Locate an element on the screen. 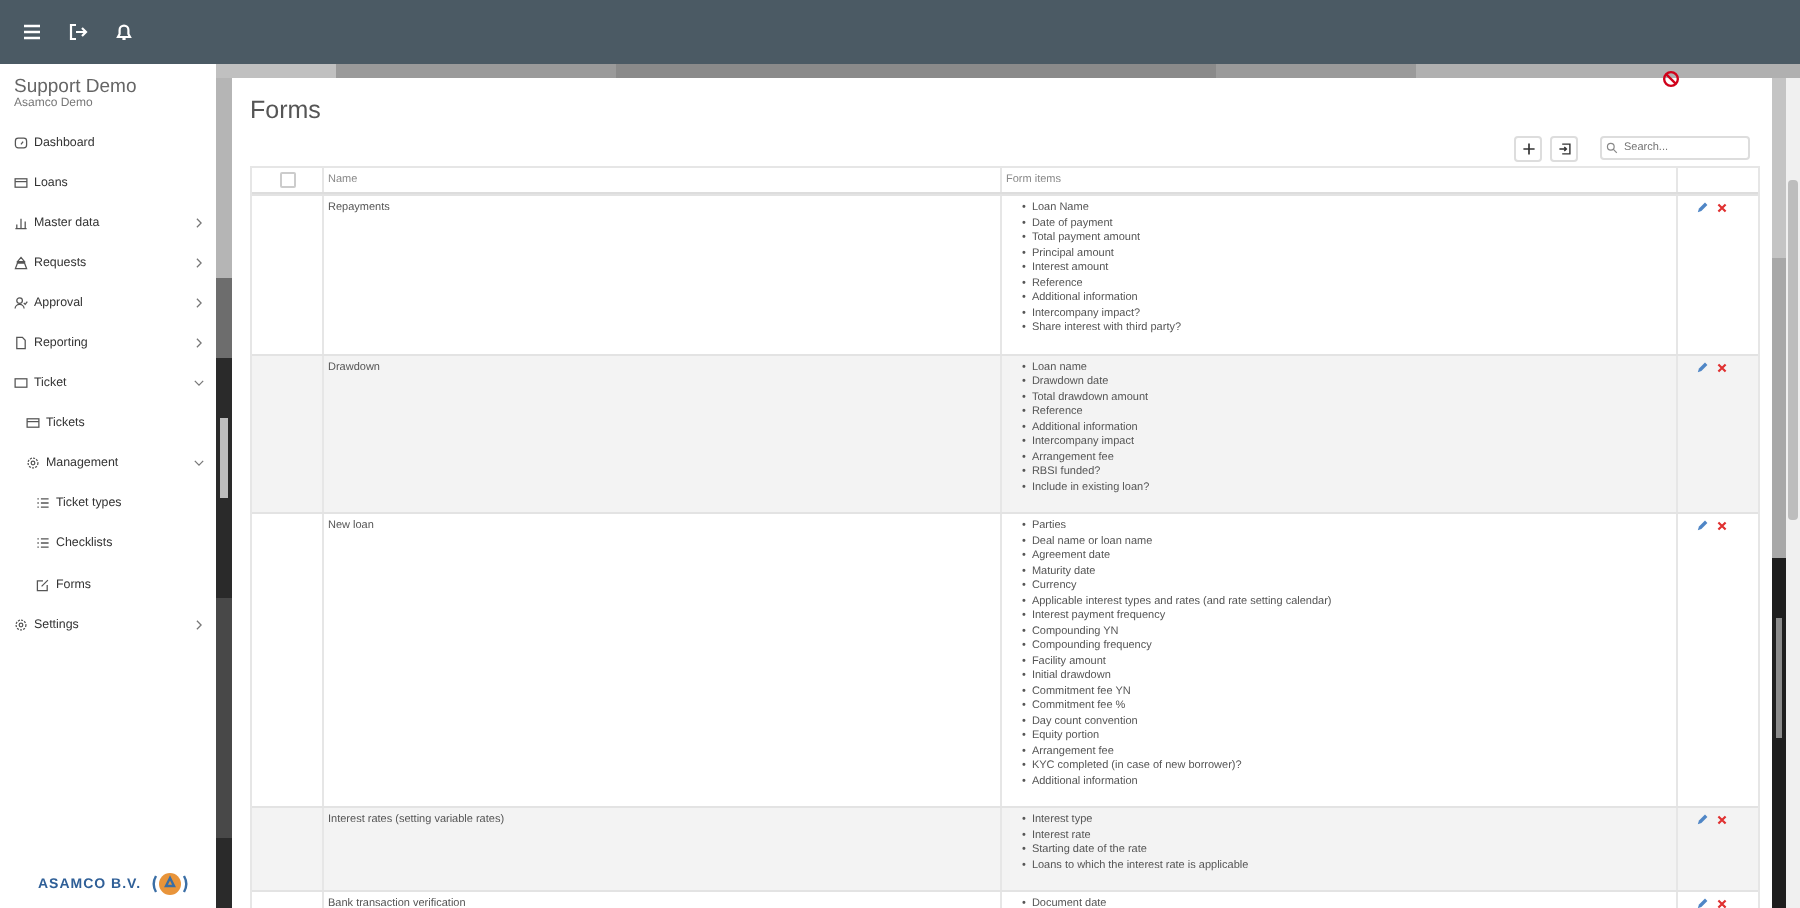 This screenshot has height=908, width=1800. ticket-icon is located at coordinates (21, 383).